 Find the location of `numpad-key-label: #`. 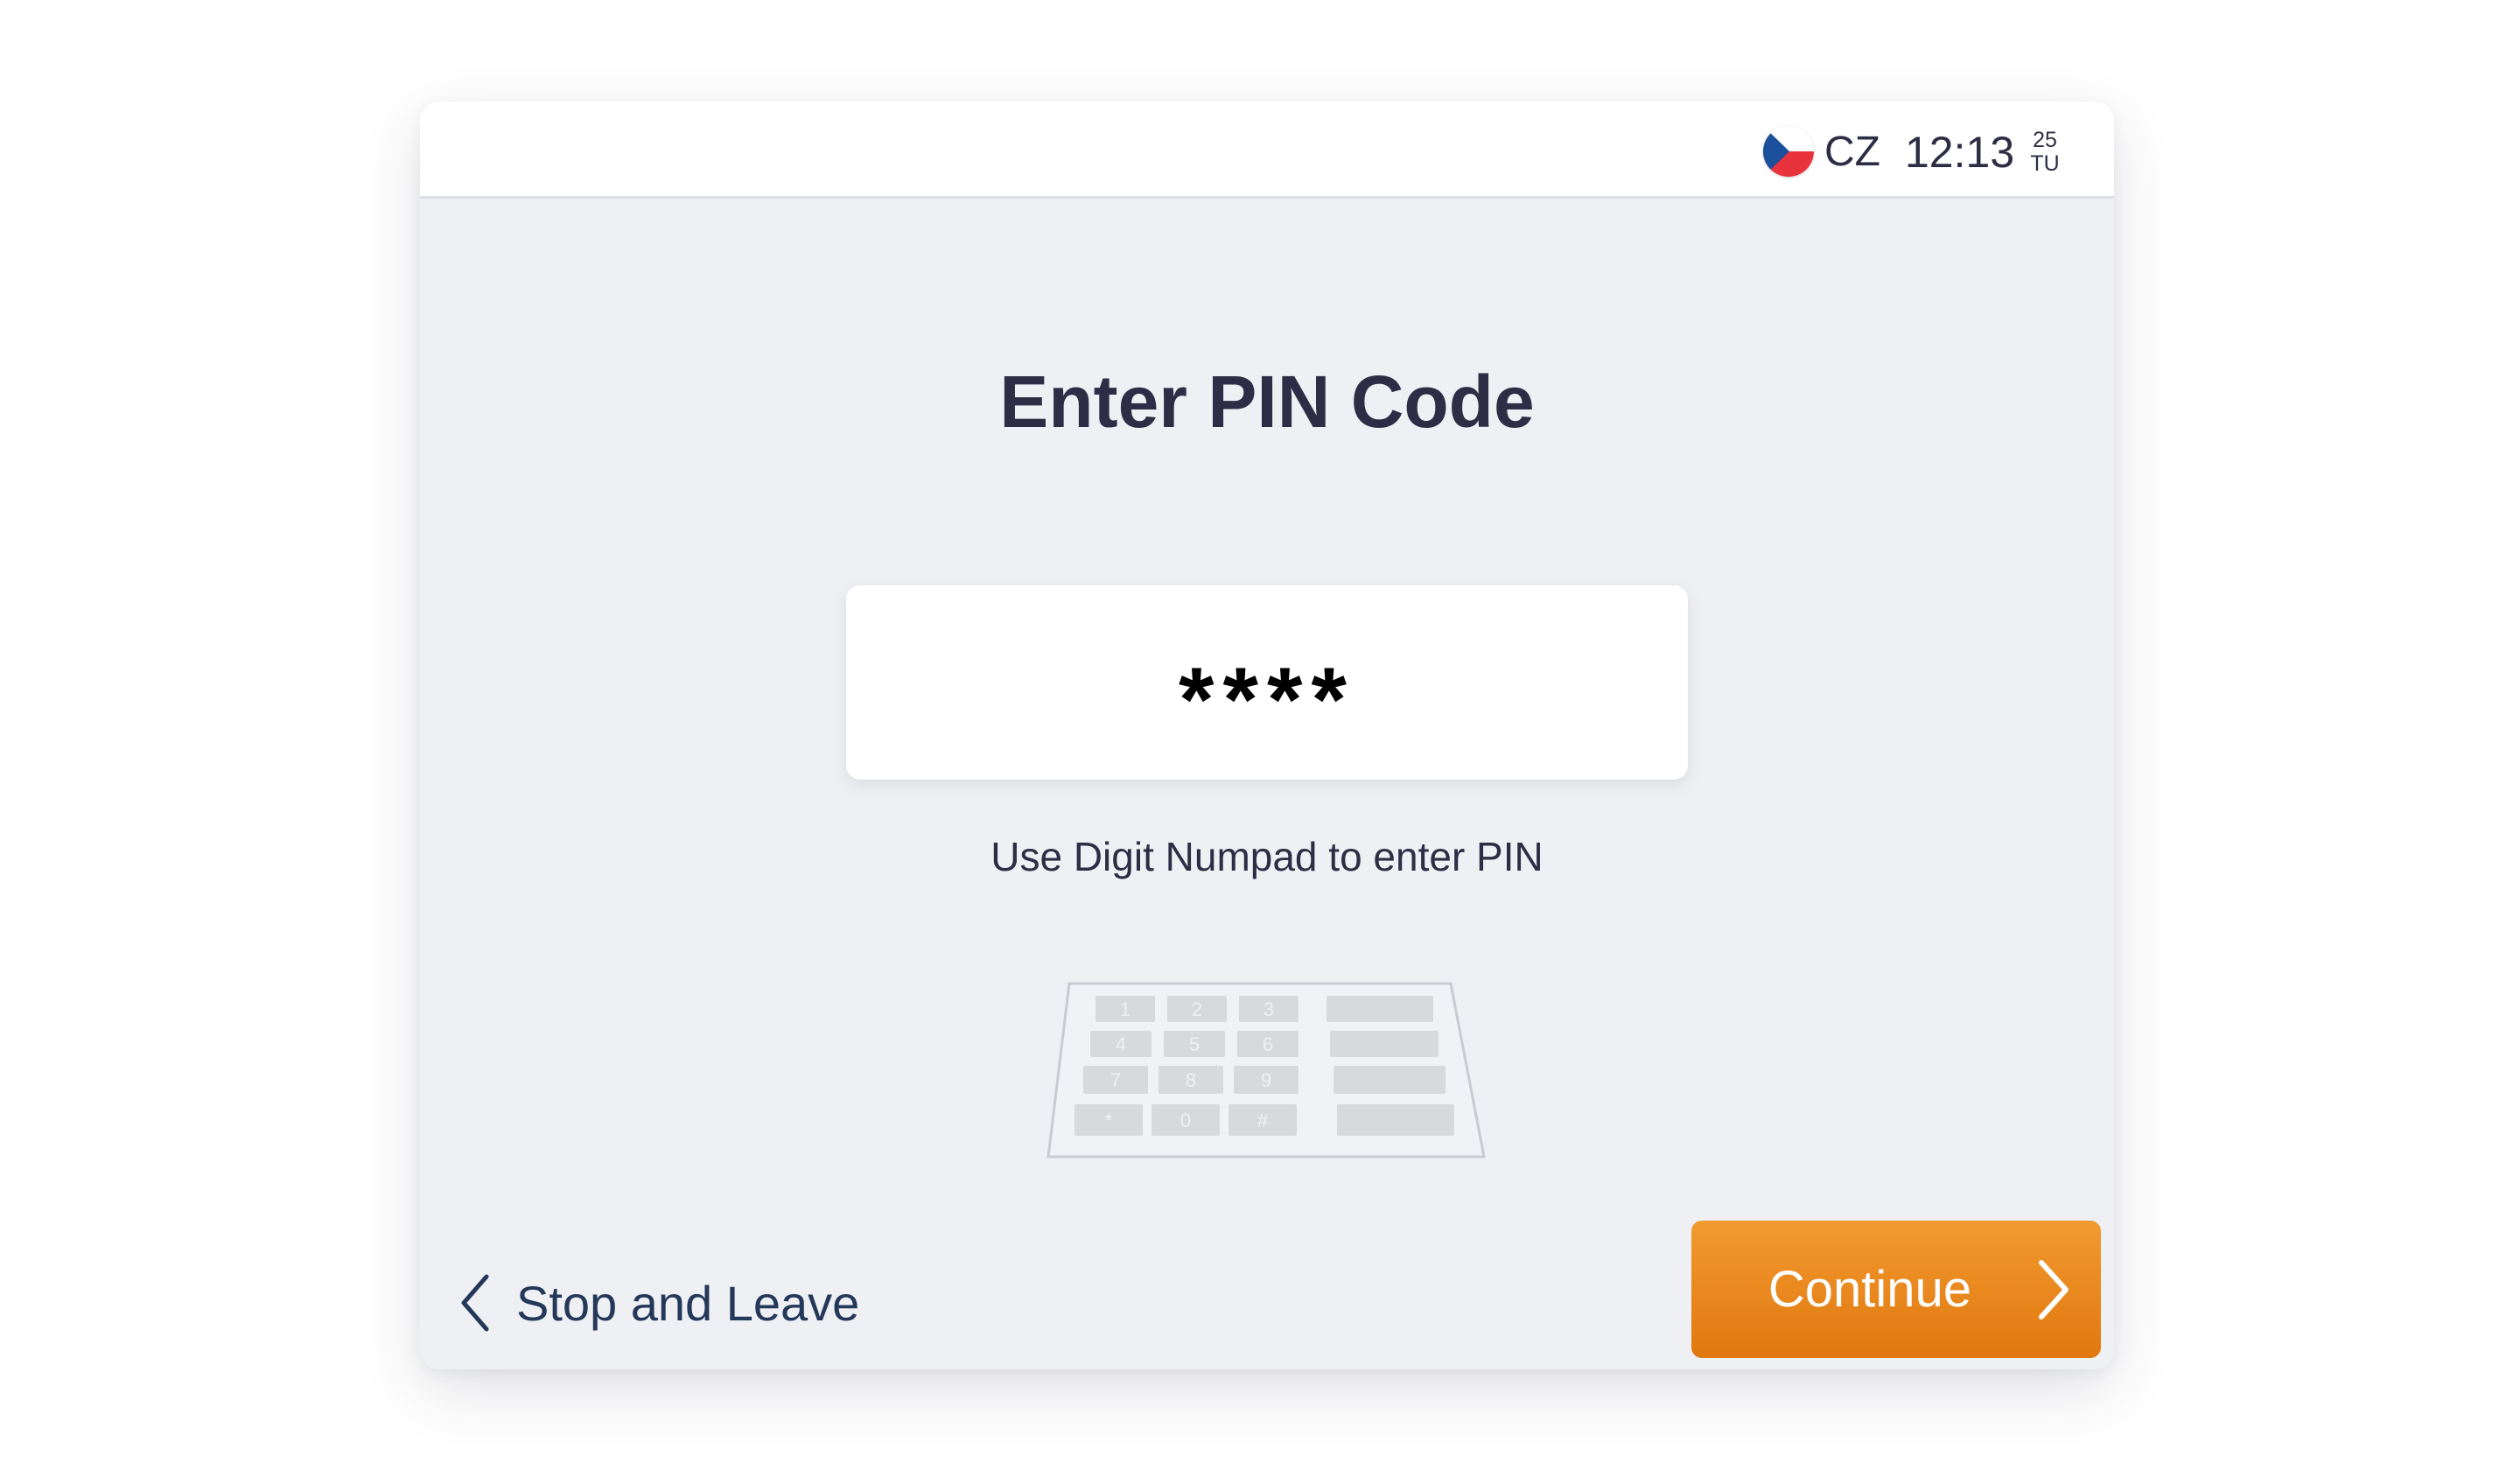

numpad-key-label: # is located at coordinates (1263, 1120).